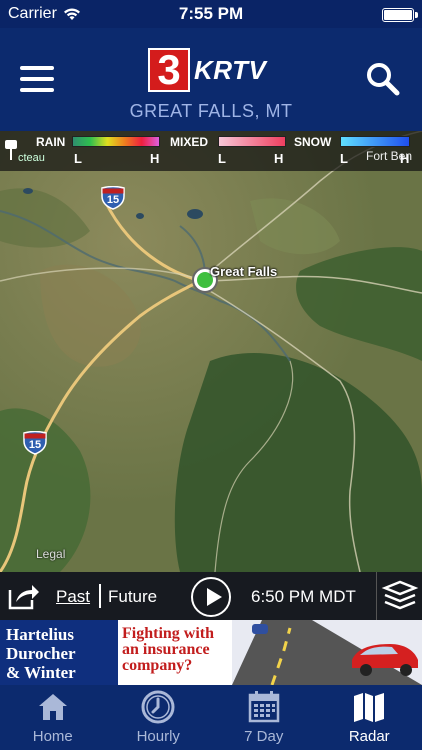 The height and width of the screenshot is (750, 422). What do you see at coordinates (100, 596) in the screenshot?
I see `toggle-divider` at bounding box center [100, 596].